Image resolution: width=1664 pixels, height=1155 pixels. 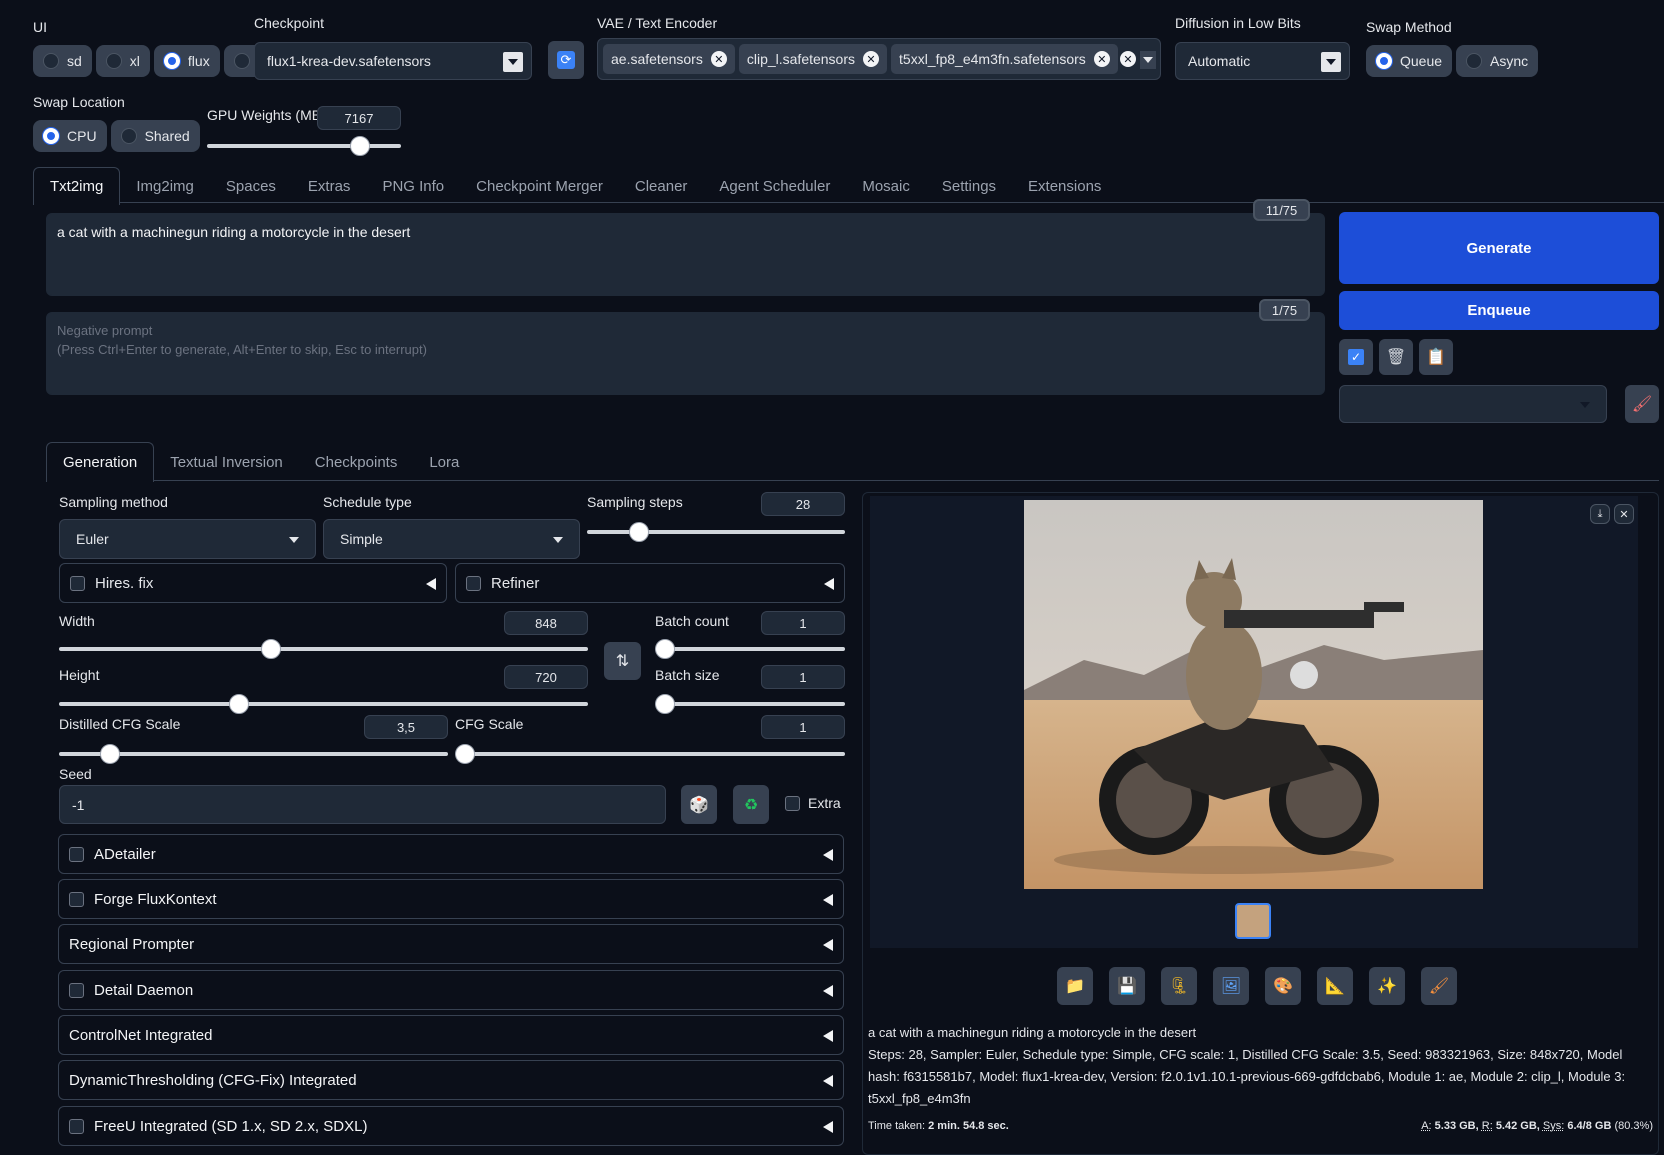 What do you see at coordinates (451, 1126) in the screenshot?
I see `accordion-freeu-integrated-sd-1-x-sd-2-x-sdxl: FreeU Integrated (SD 1.x, SD 2.x, SDXL)` at bounding box center [451, 1126].